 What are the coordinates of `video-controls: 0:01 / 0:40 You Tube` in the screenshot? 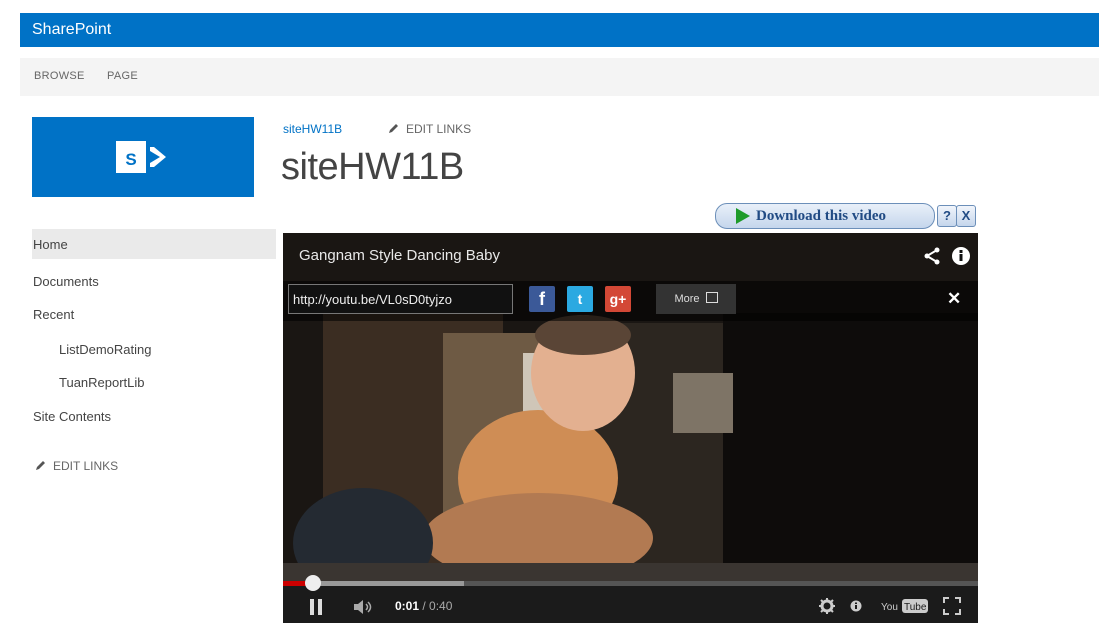 It's located at (630, 599).